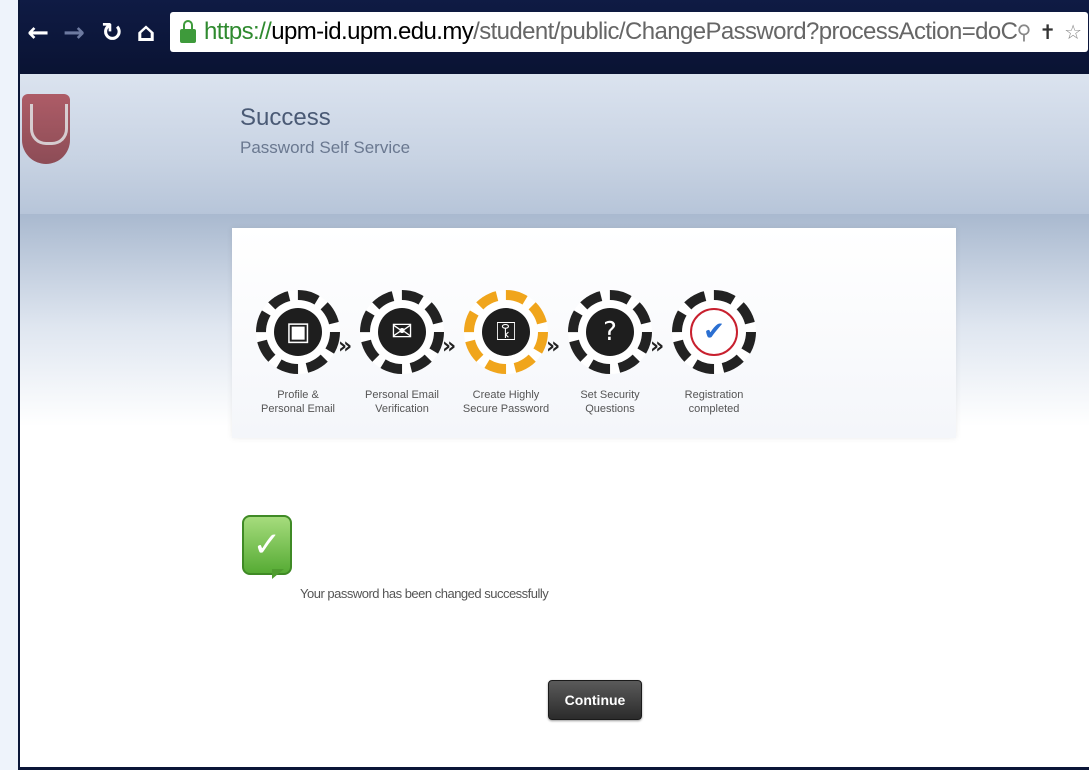 The image size is (1089, 770). I want to click on step-chip-active: ⚿, so click(506, 332).